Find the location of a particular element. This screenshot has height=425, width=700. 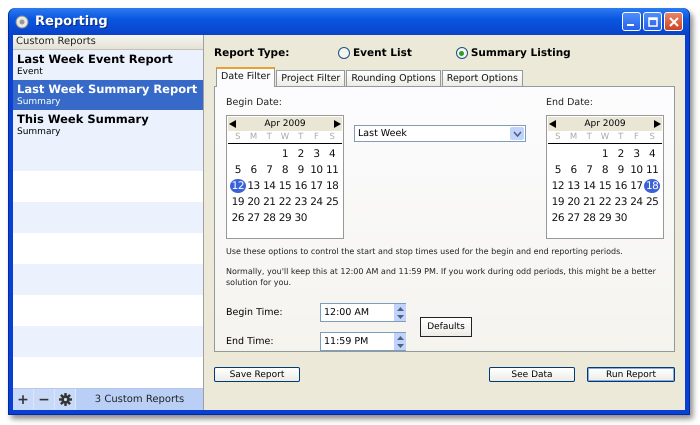

month-label: Apr 2009 is located at coordinates (285, 124).